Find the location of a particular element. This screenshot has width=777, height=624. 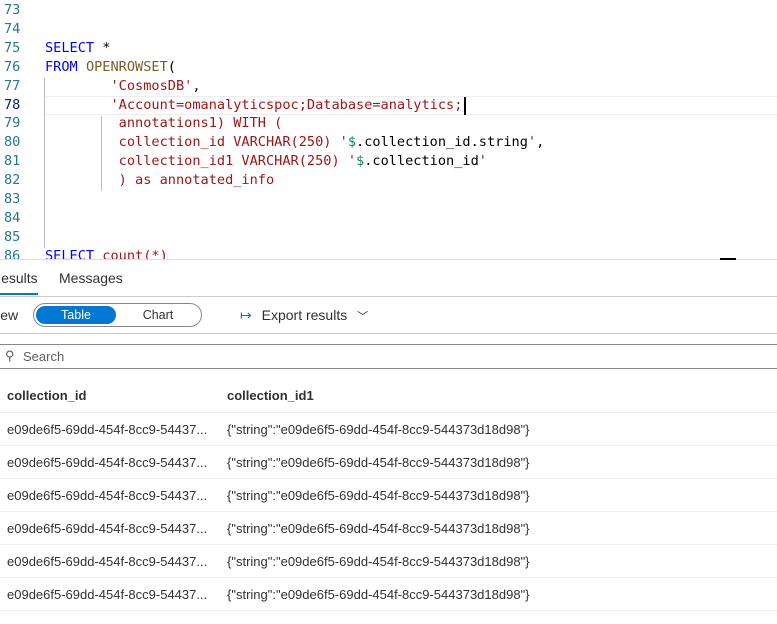

line-number: 77 is located at coordinates (12, 85).